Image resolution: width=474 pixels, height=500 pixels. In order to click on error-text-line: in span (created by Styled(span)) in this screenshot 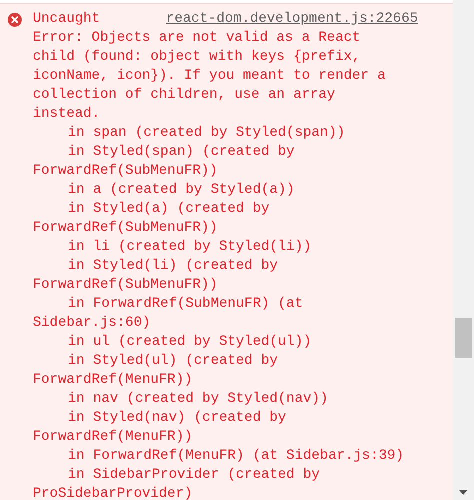, I will do `click(206, 133)`.